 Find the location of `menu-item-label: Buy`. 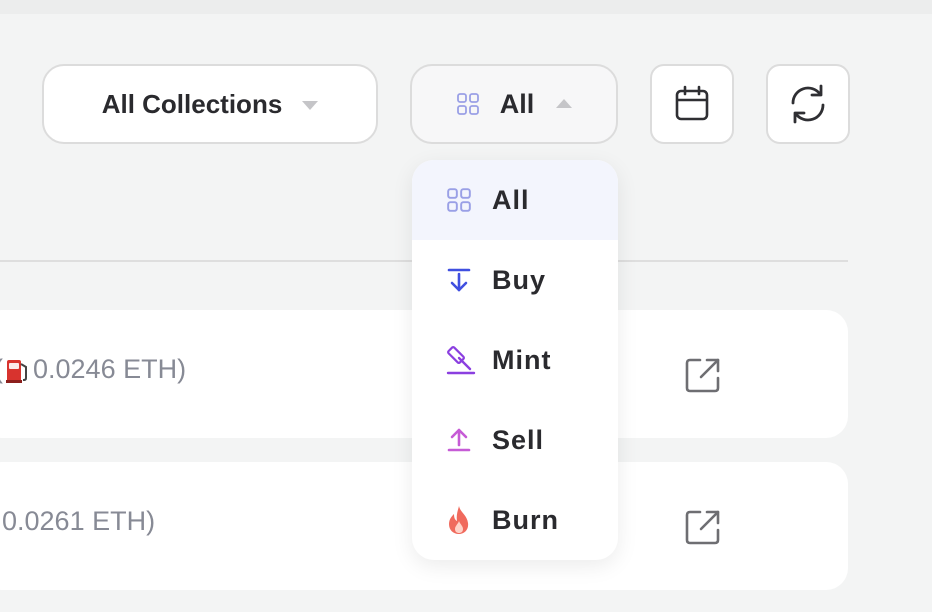

menu-item-label: Buy is located at coordinates (519, 279).